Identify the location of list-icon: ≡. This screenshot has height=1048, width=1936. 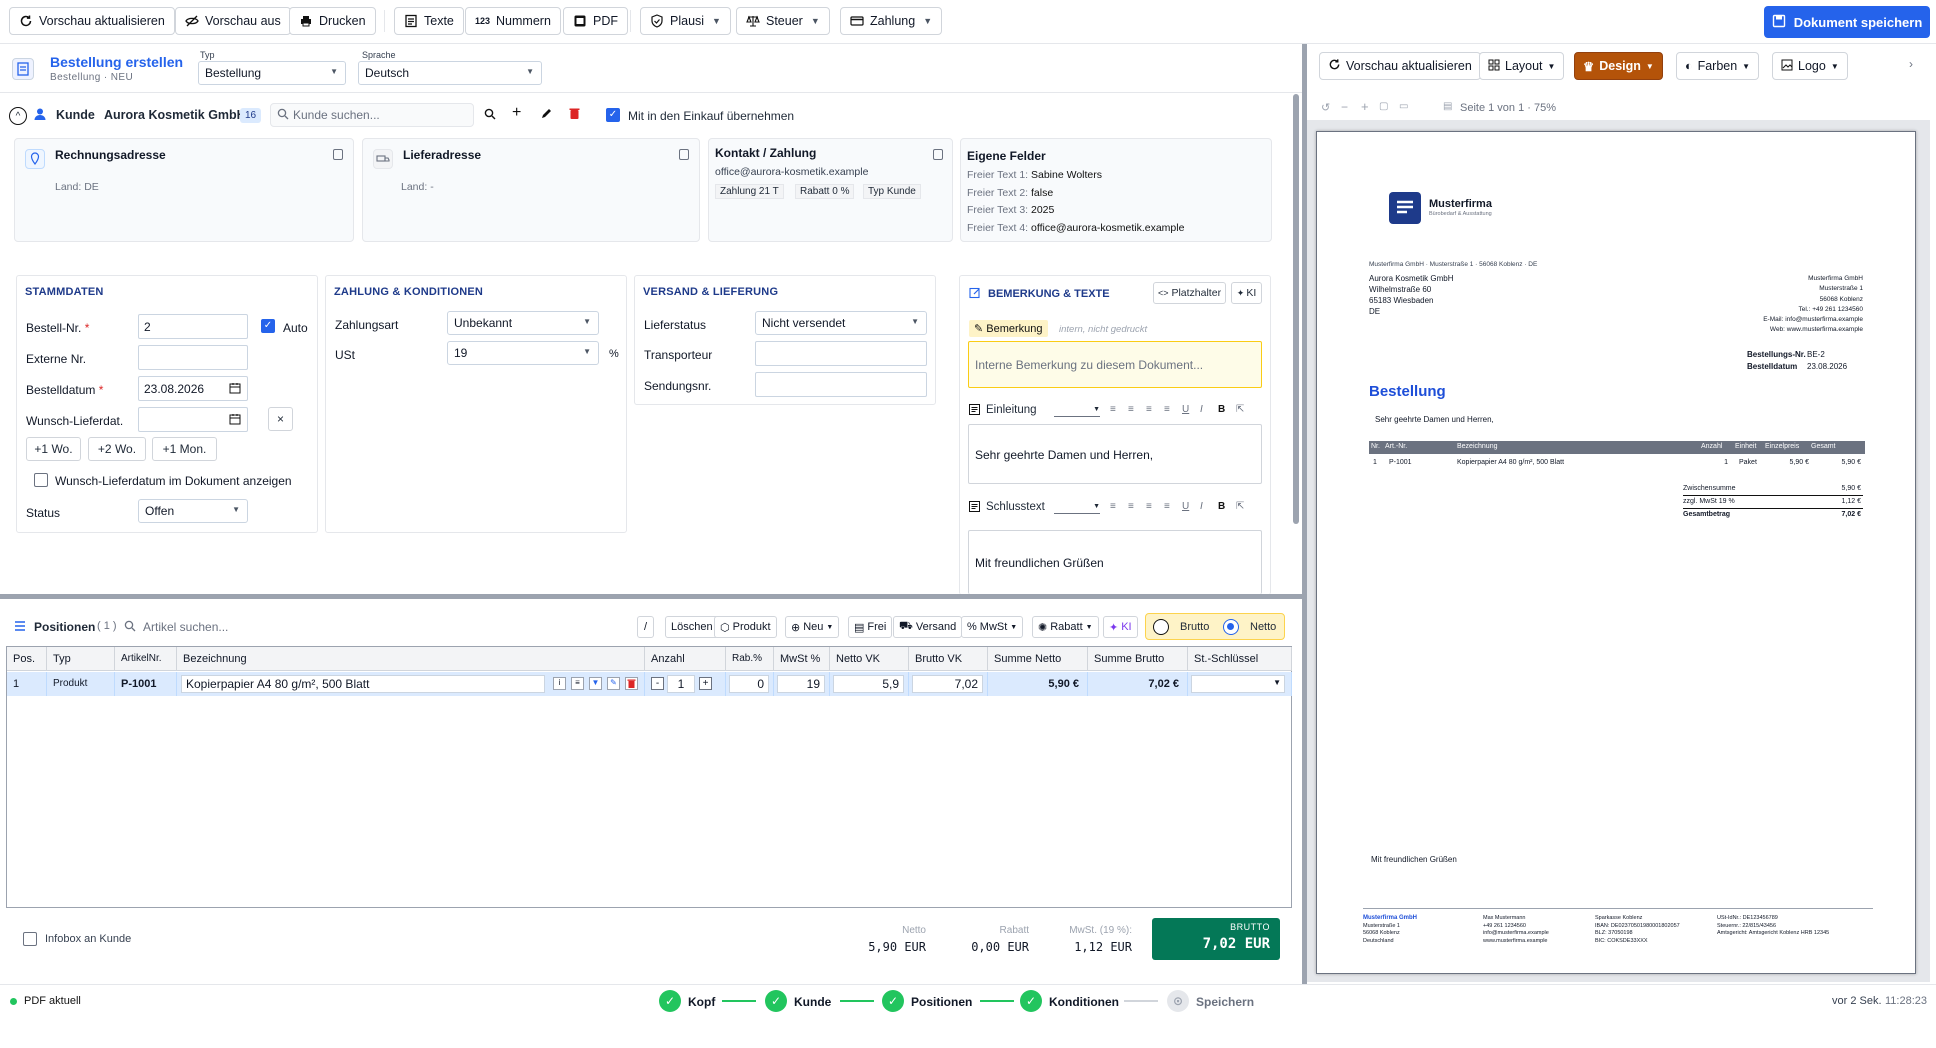
(577, 683).